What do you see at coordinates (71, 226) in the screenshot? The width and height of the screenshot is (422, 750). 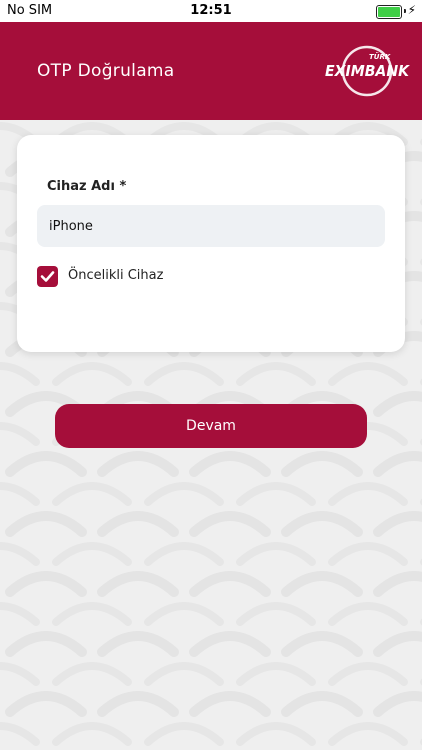 I see `device-name-value: iPhone` at bounding box center [71, 226].